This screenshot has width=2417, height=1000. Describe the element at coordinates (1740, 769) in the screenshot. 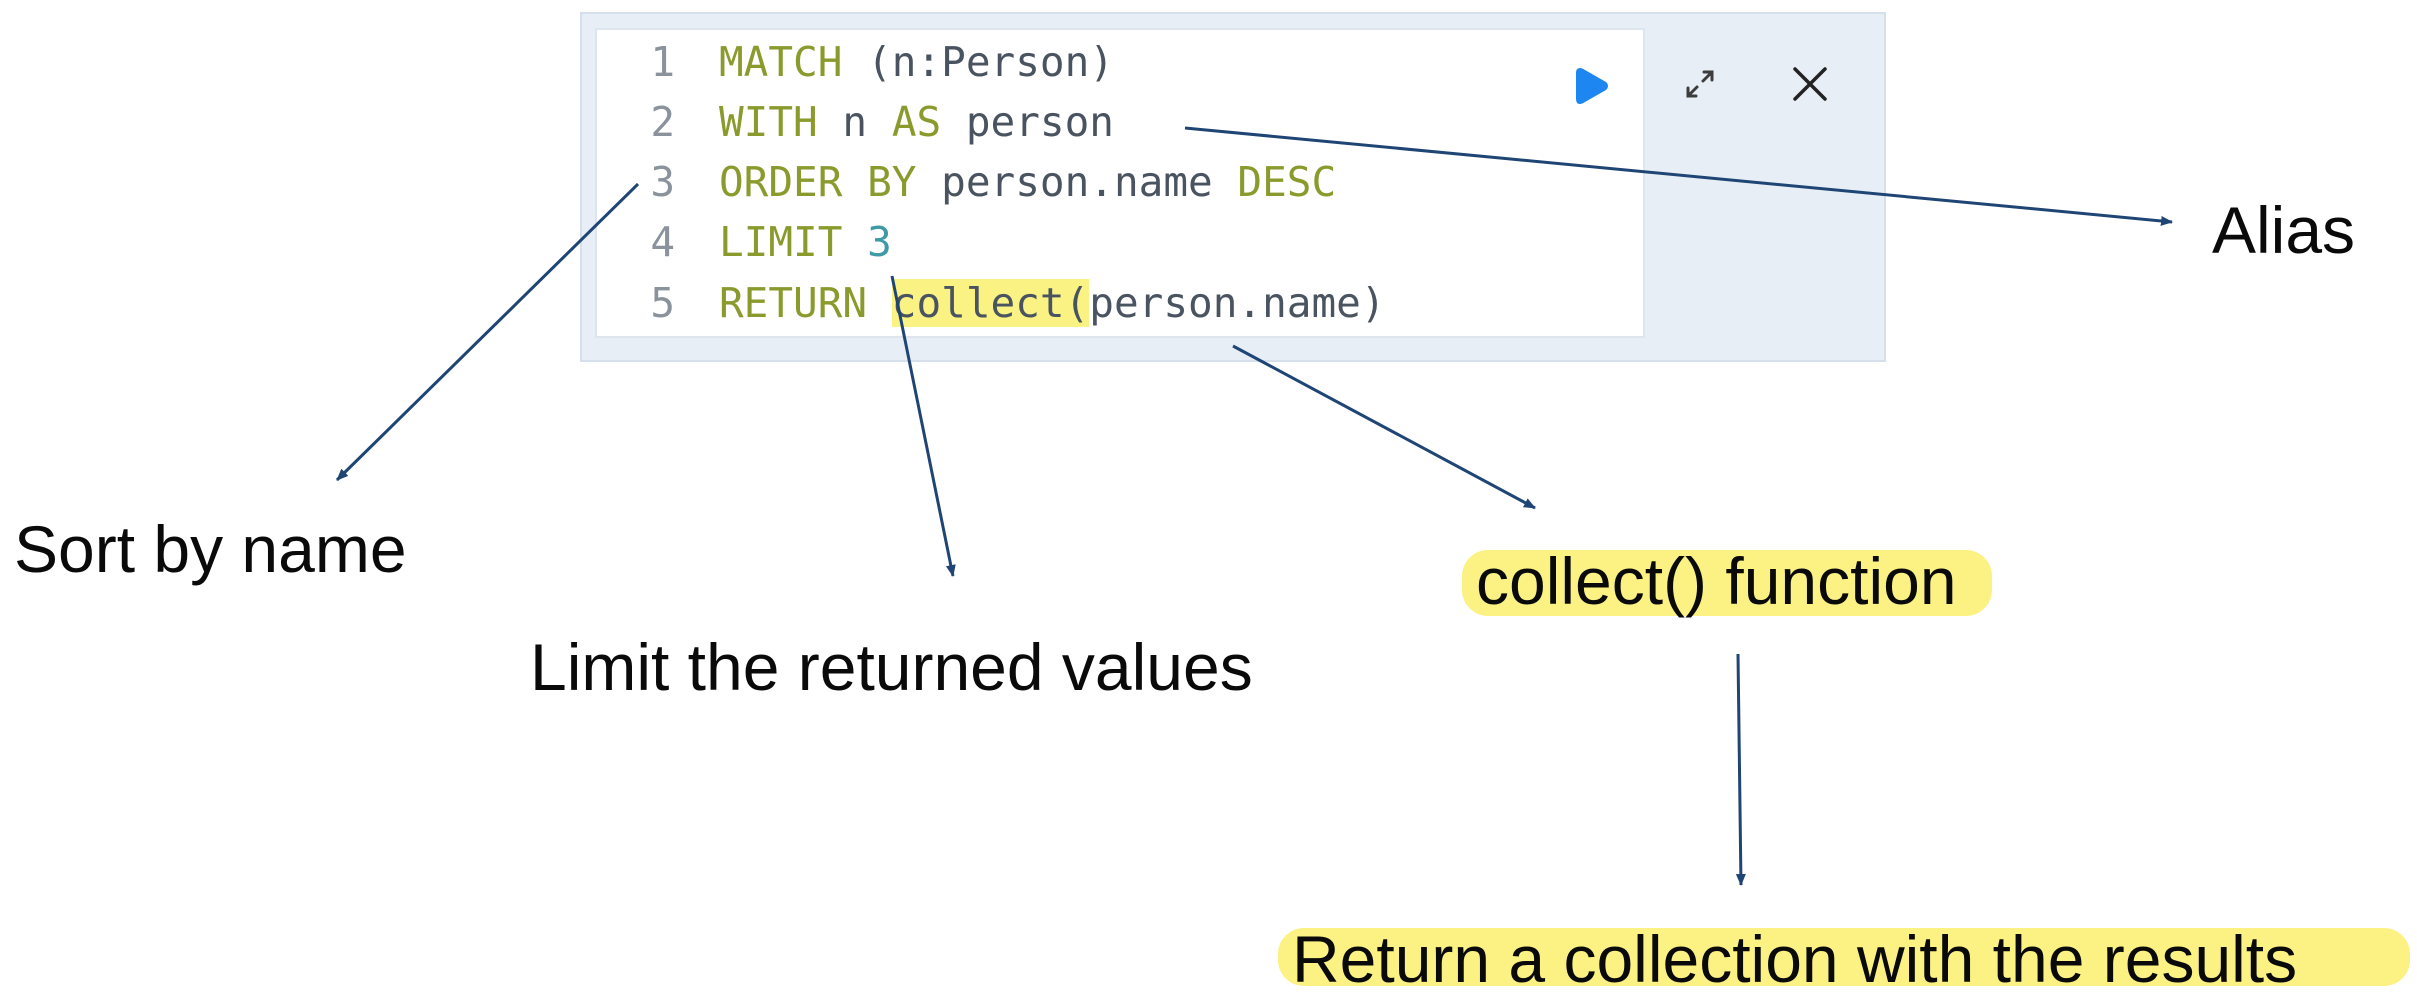

I see `result-arrow` at that location.